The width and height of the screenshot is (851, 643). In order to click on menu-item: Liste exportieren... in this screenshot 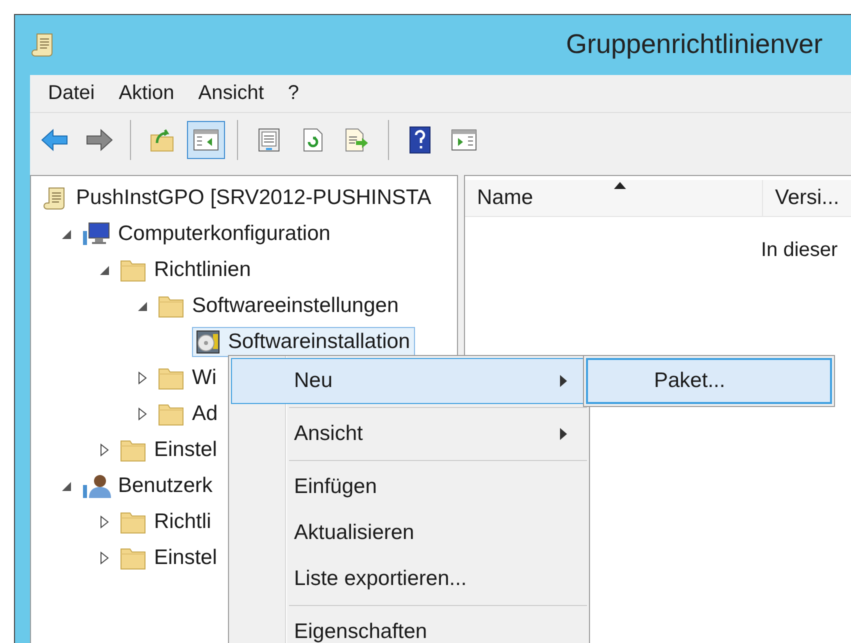, I will do `click(409, 579)`.